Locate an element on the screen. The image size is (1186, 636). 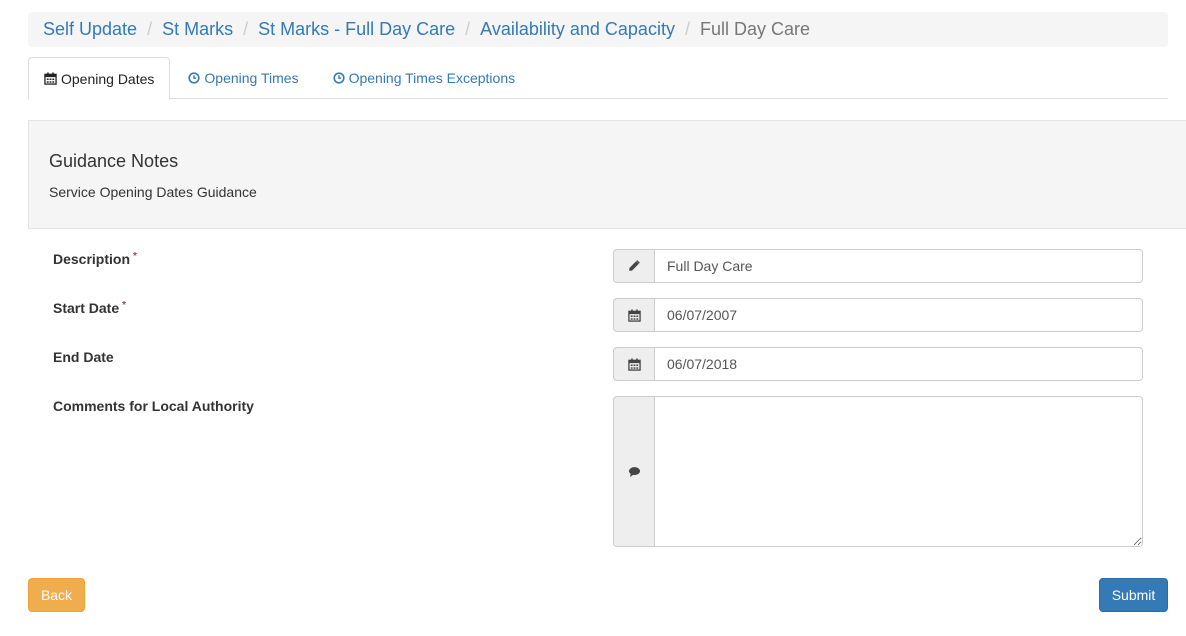
end-date-label-text: End Date is located at coordinates (83, 357).